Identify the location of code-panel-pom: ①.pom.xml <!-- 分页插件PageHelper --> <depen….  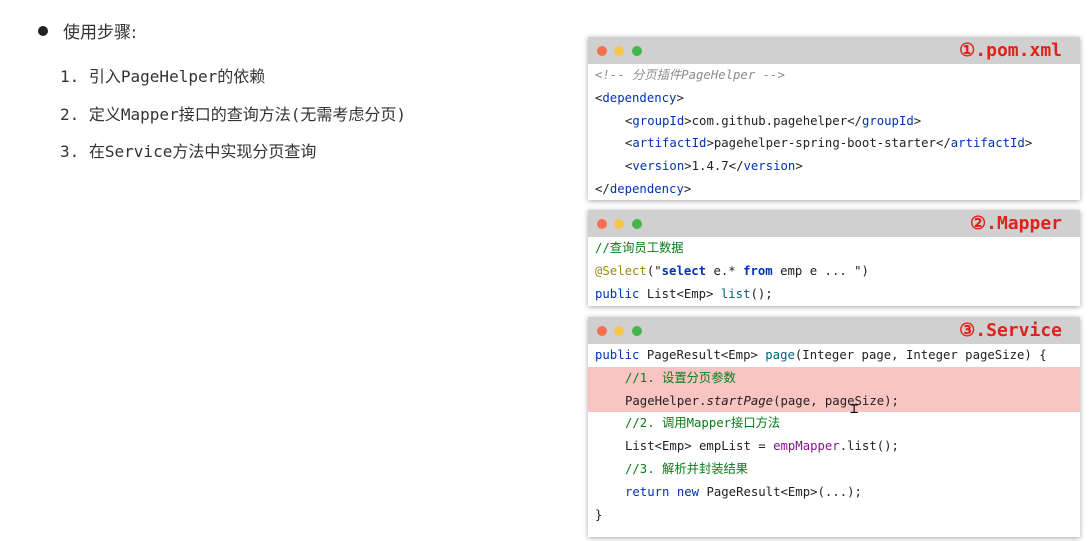
(834, 118).